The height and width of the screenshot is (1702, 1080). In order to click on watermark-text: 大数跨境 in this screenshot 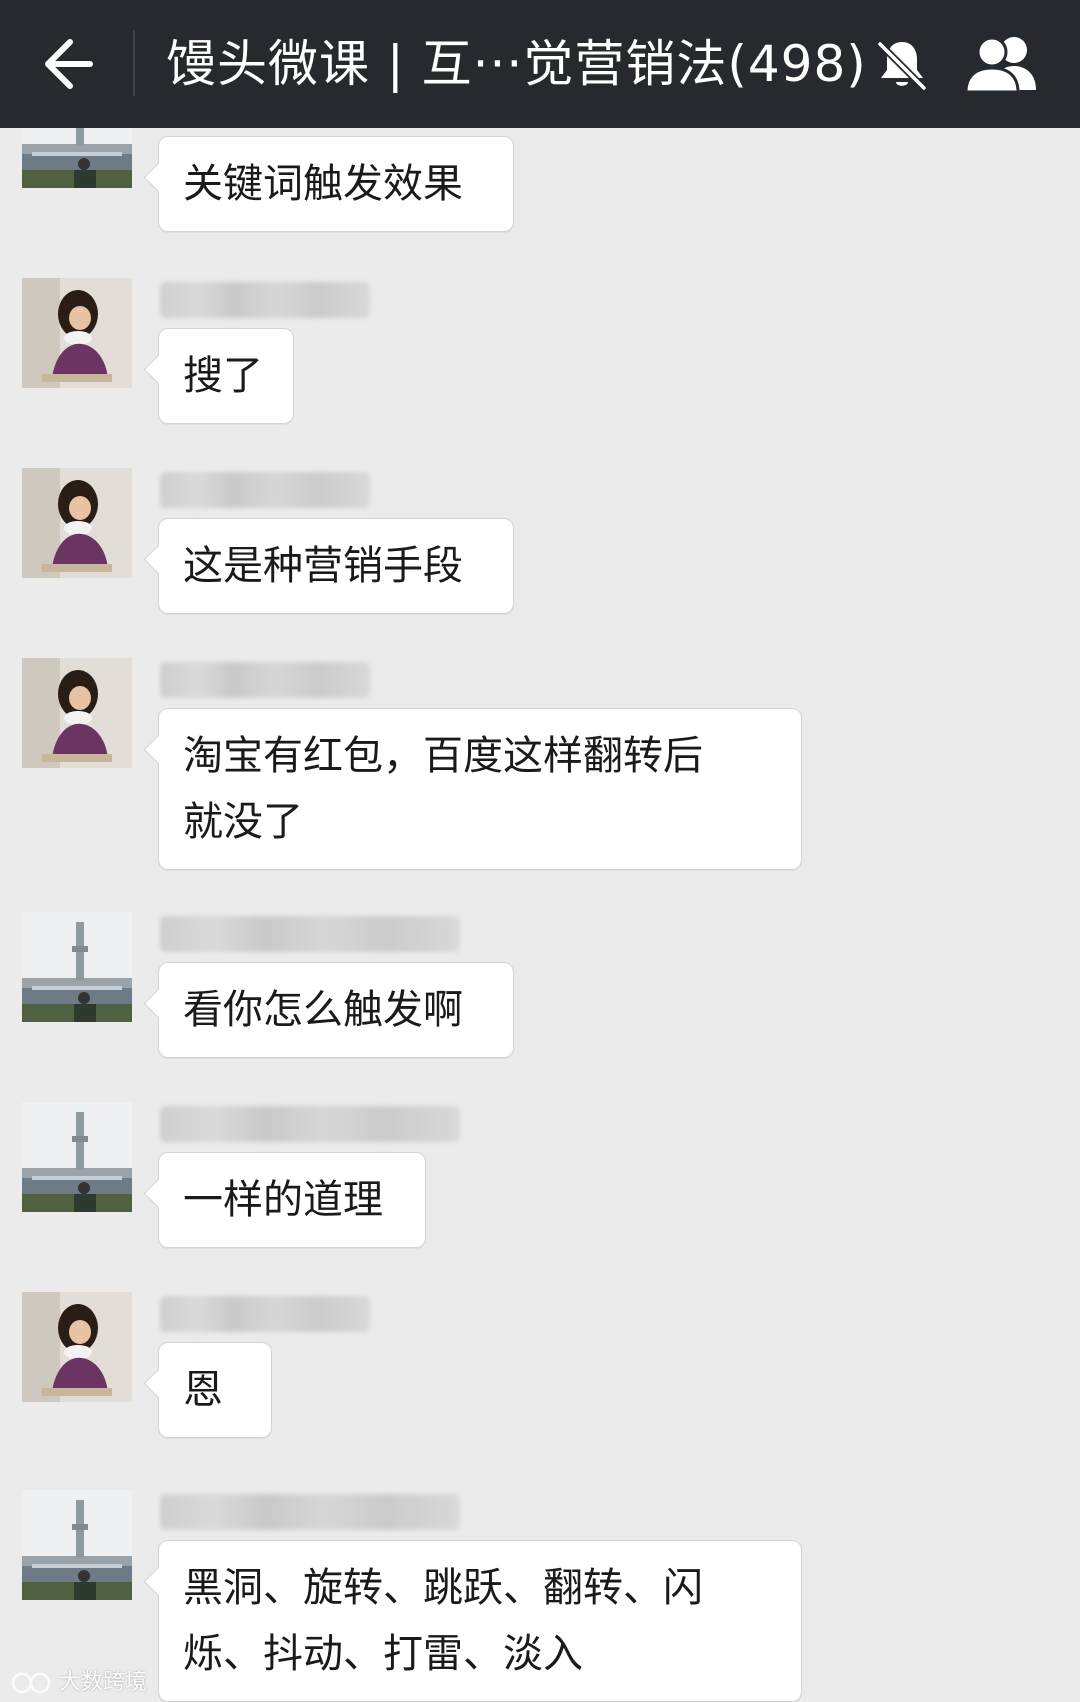, I will do `click(103, 1682)`.